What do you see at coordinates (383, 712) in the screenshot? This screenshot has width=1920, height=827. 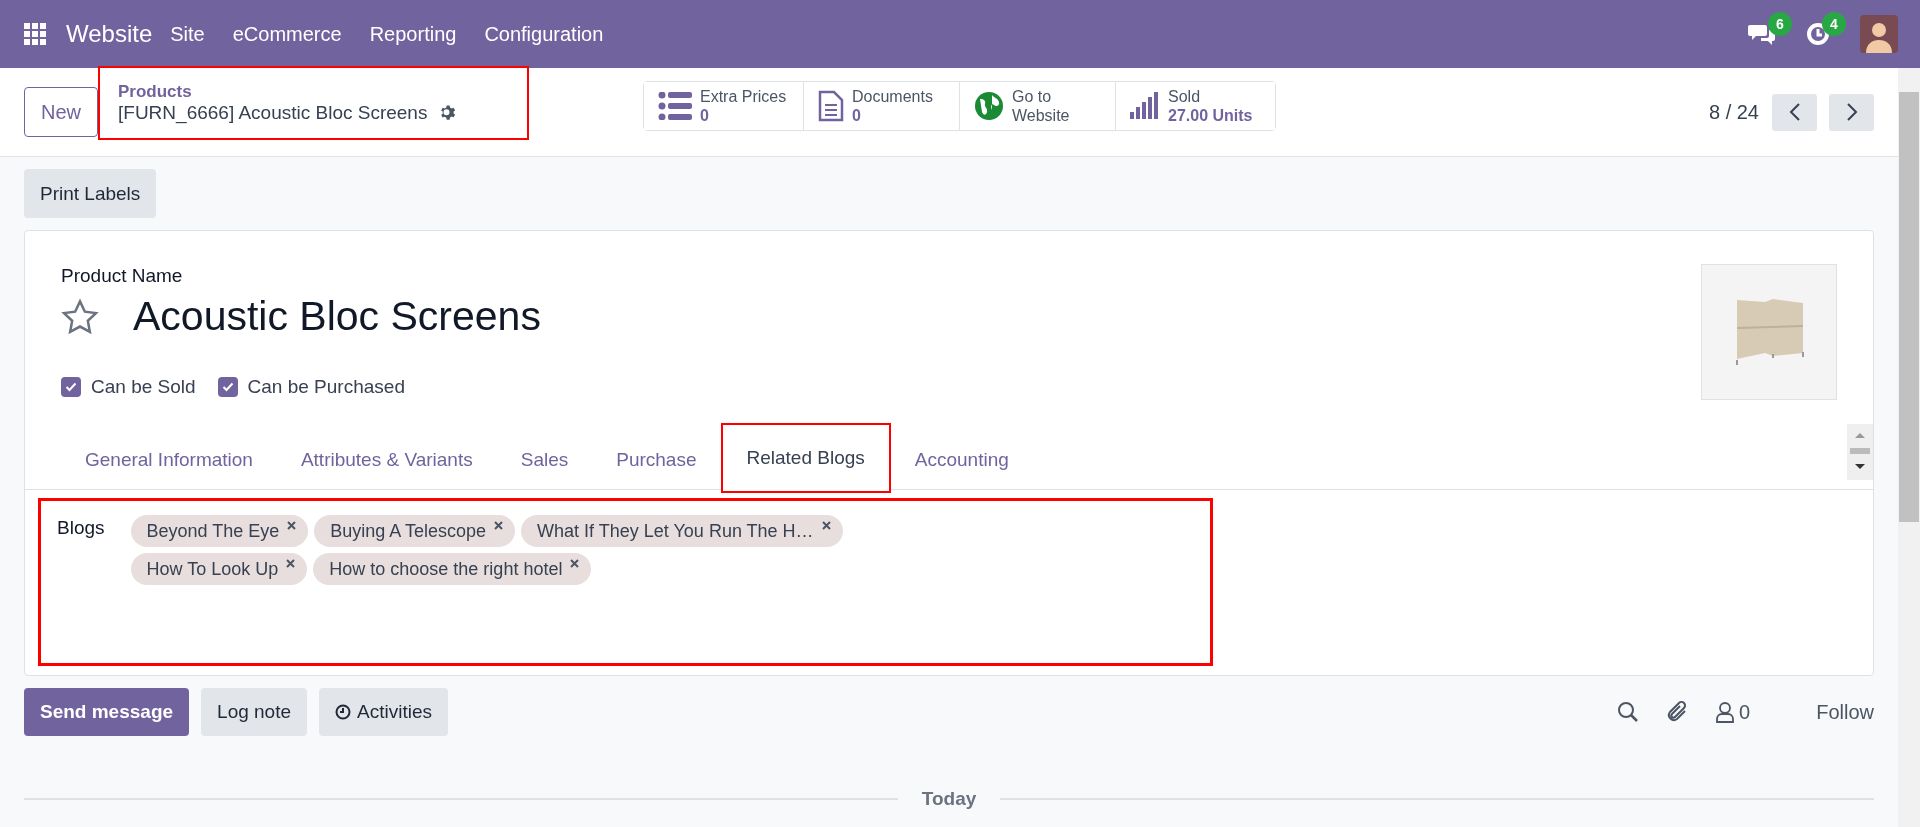 I see `chatter-button: Activities` at bounding box center [383, 712].